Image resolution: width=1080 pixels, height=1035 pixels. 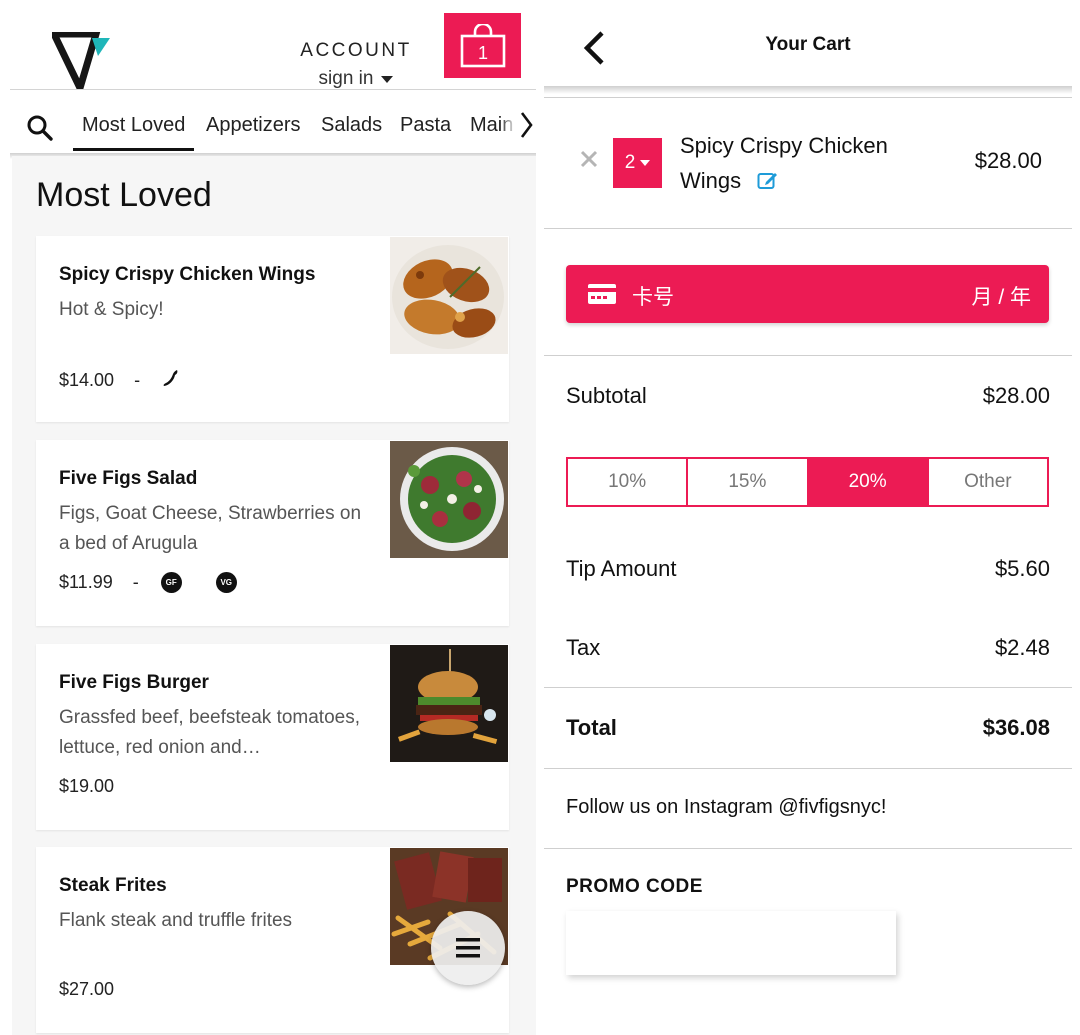 What do you see at coordinates (134, 682) in the screenshot?
I see `menu-item-name: Five Figs Burger` at bounding box center [134, 682].